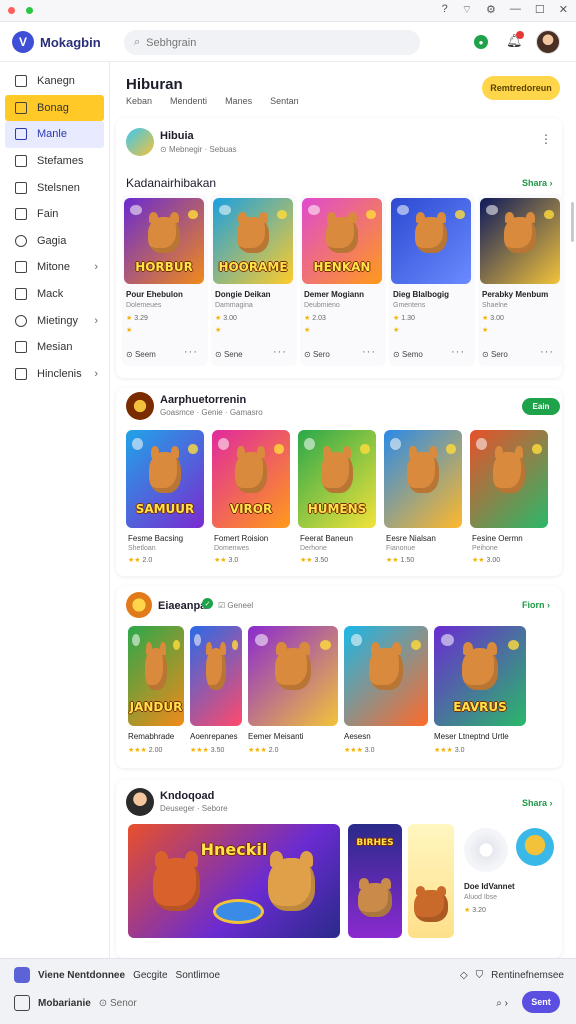 This screenshot has height=1024, width=576. Describe the element at coordinates (56, 42) in the screenshot. I see `app-logo: V Mokagbin` at that location.